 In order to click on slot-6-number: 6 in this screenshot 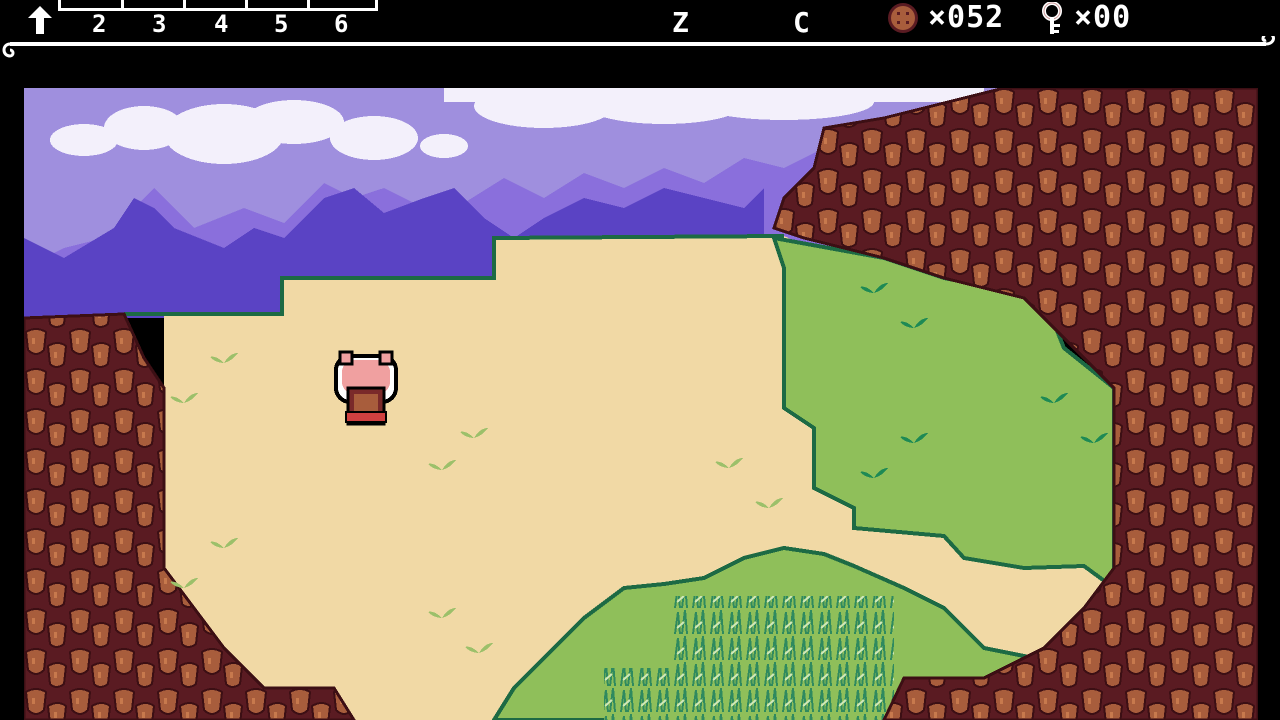, I will do `click(341, 24)`.